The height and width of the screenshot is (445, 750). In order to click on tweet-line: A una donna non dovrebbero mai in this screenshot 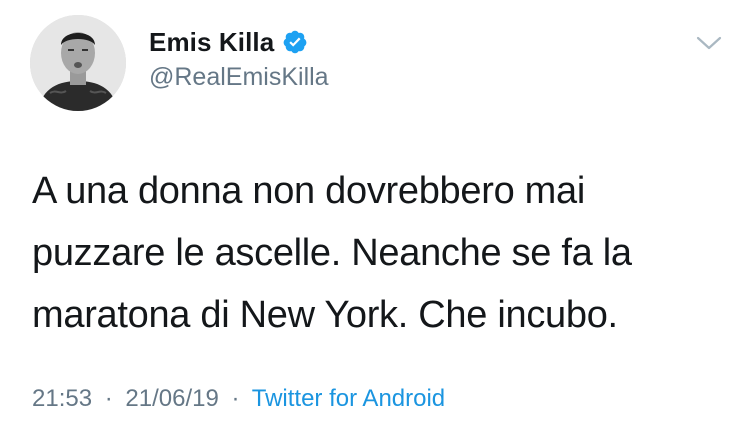, I will do `click(308, 191)`.